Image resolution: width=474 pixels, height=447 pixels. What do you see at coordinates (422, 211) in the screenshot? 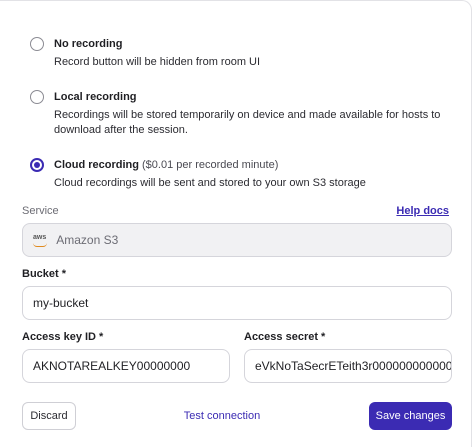
I see `help-docs-link: Help docs` at bounding box center [422, 211].